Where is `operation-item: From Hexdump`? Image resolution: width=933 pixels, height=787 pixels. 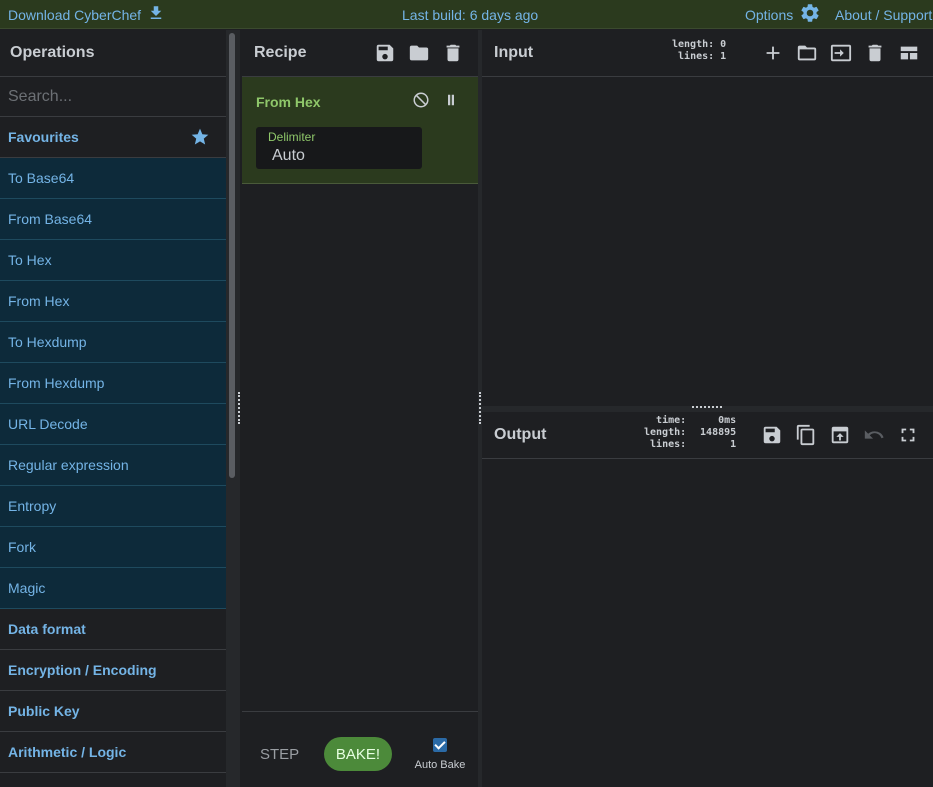
operation-item: From Hexdump is located at coordinates (113, 383).